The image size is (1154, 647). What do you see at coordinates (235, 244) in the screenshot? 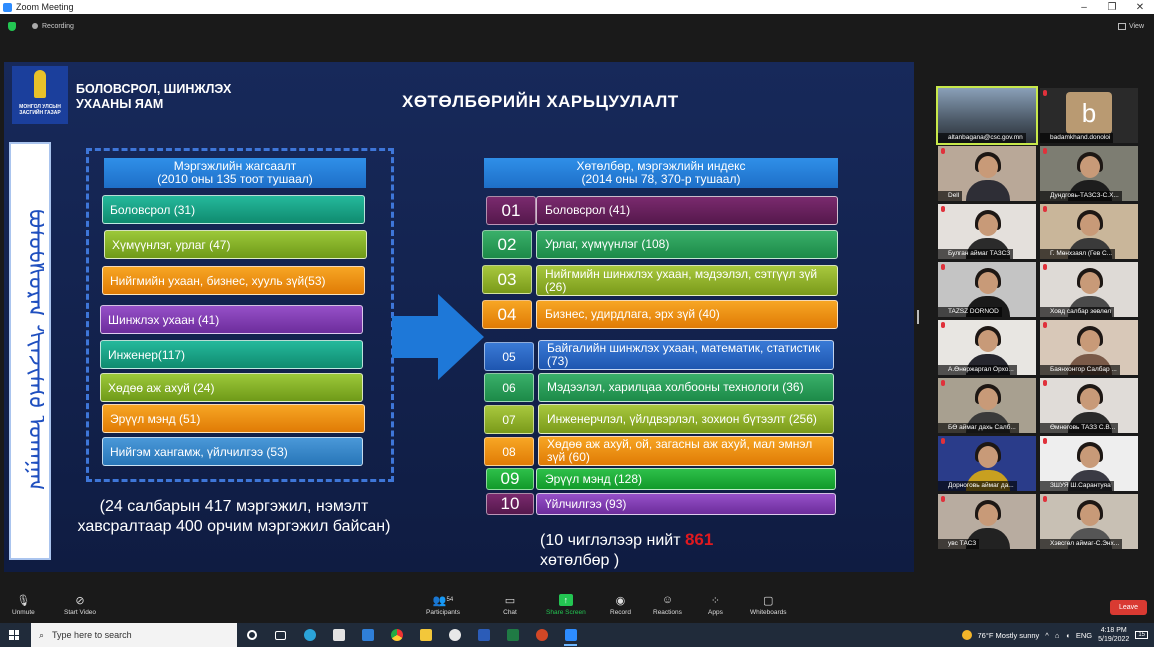
I see `left-item: Хүмүүнлэг, урлаг (47)` at bounding box center [235, 244].